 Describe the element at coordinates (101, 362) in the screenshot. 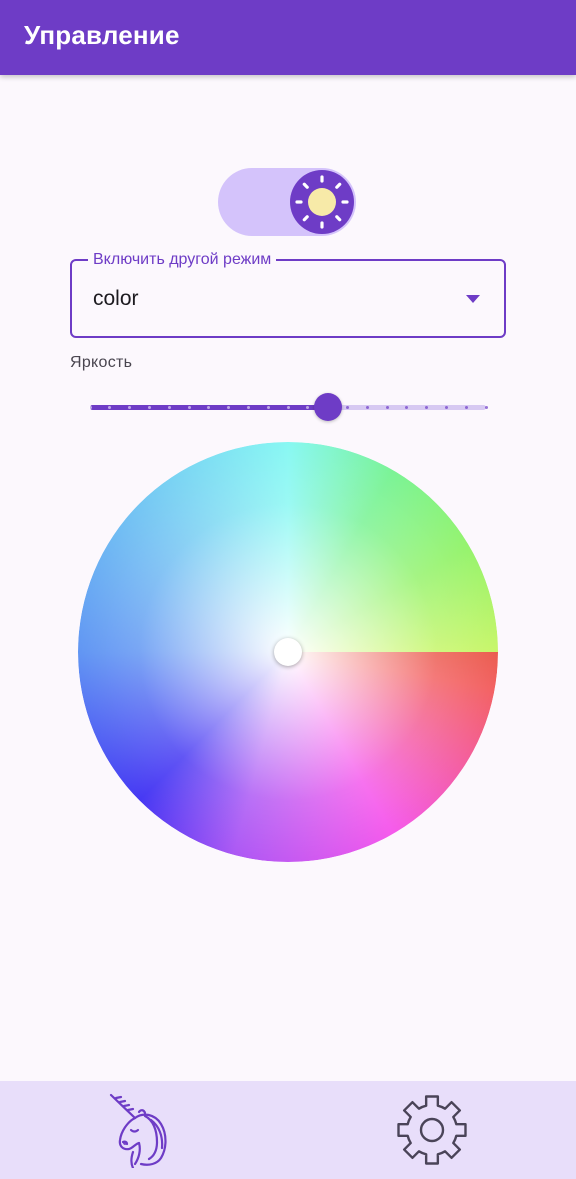

I see `brightness-label: Яркость` at that location.